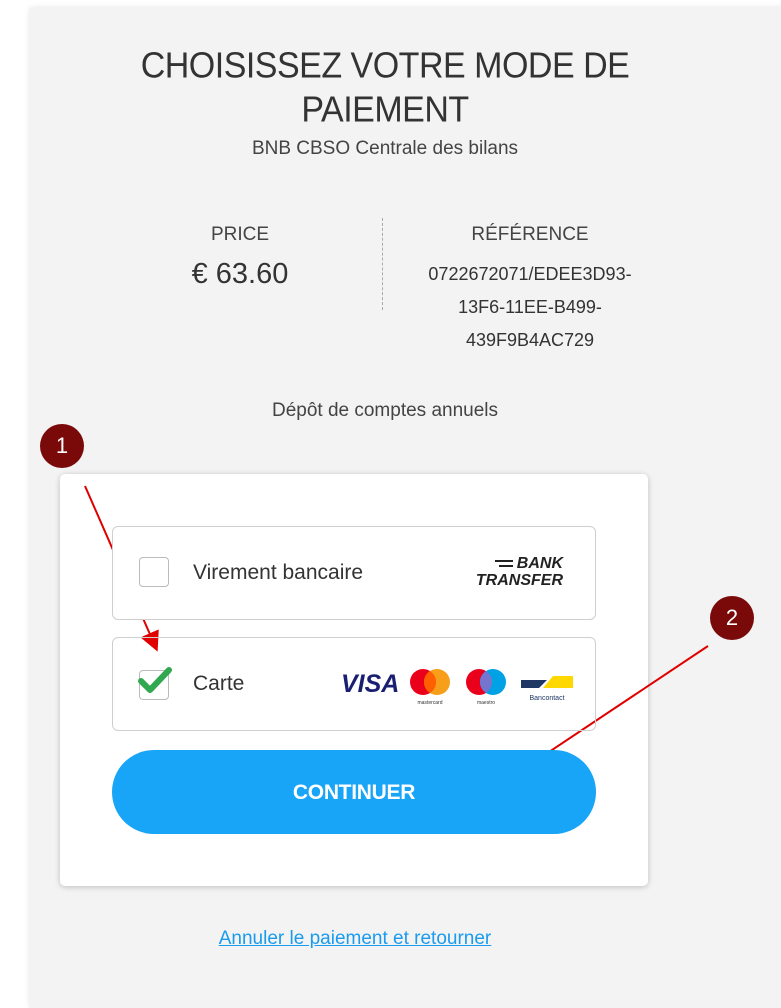  Describe the element at coordinates (278, 572) in the screenshot. I see `bank-transfer-label: Virement bancaire` at that location.